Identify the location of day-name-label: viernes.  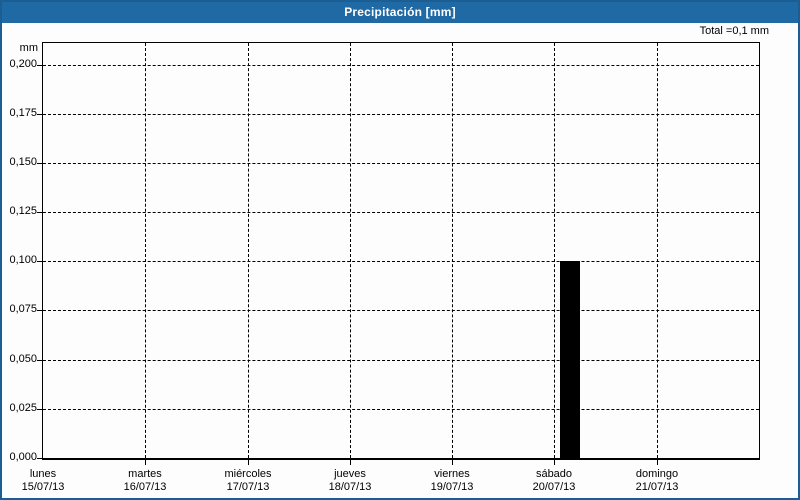
(452, 474).